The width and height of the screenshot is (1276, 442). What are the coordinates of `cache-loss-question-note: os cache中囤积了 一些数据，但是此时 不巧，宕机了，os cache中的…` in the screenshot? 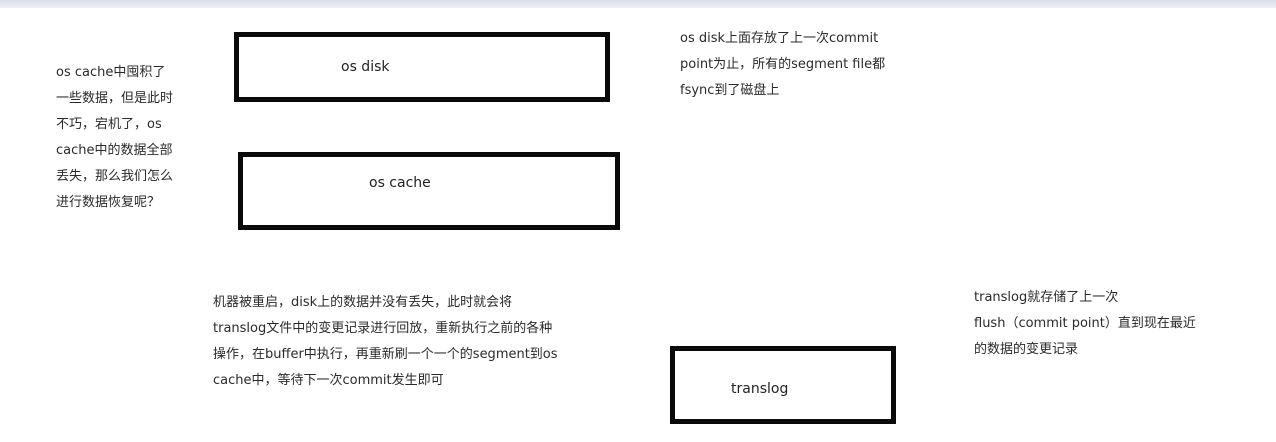 It's located at (115, 137).